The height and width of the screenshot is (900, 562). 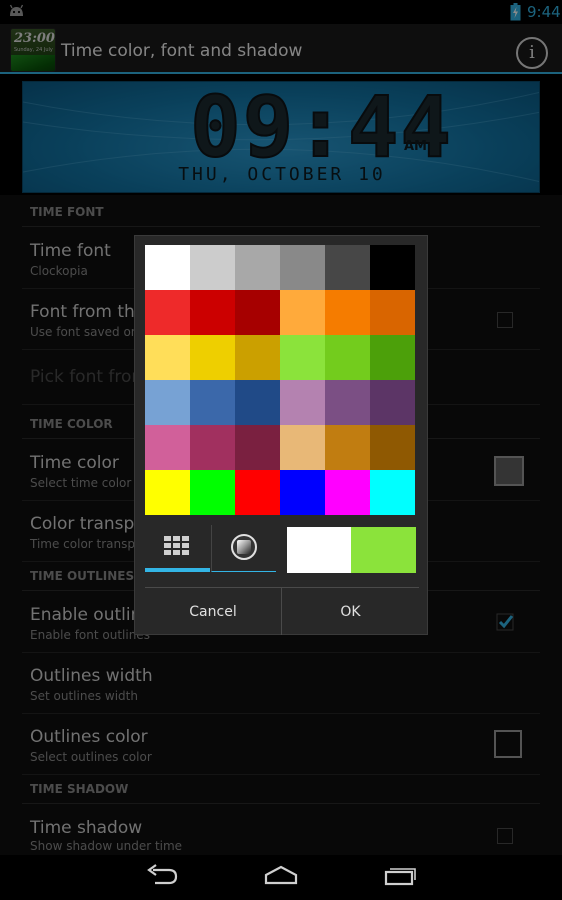 I want to click on outlines-color-swatch, so click(x=508, y=744).